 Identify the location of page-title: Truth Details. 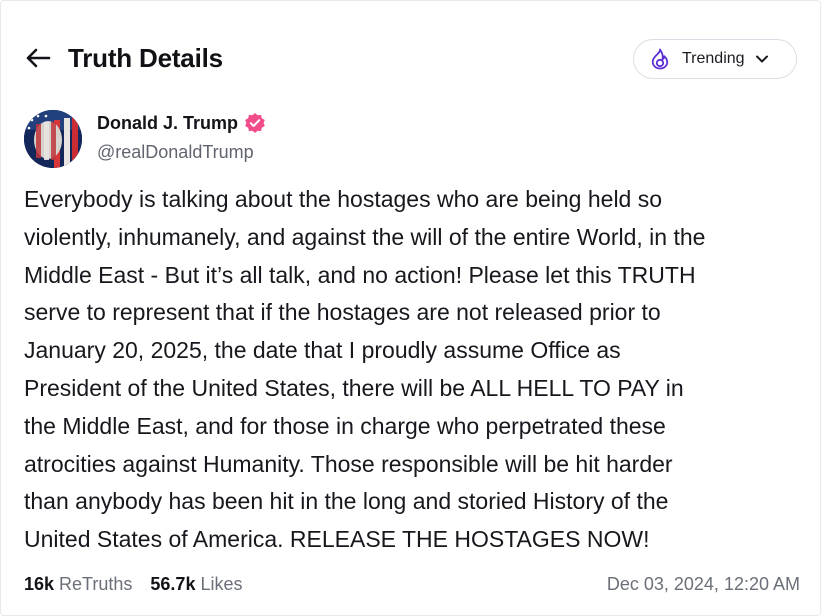
(145, 57).